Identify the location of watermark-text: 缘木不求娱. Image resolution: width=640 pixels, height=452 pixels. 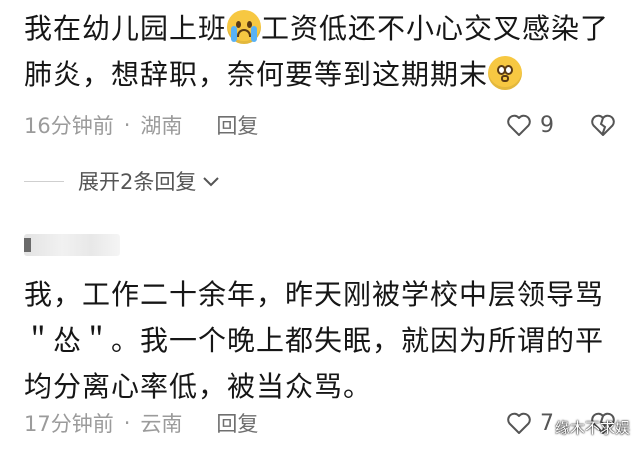
(592, 428).